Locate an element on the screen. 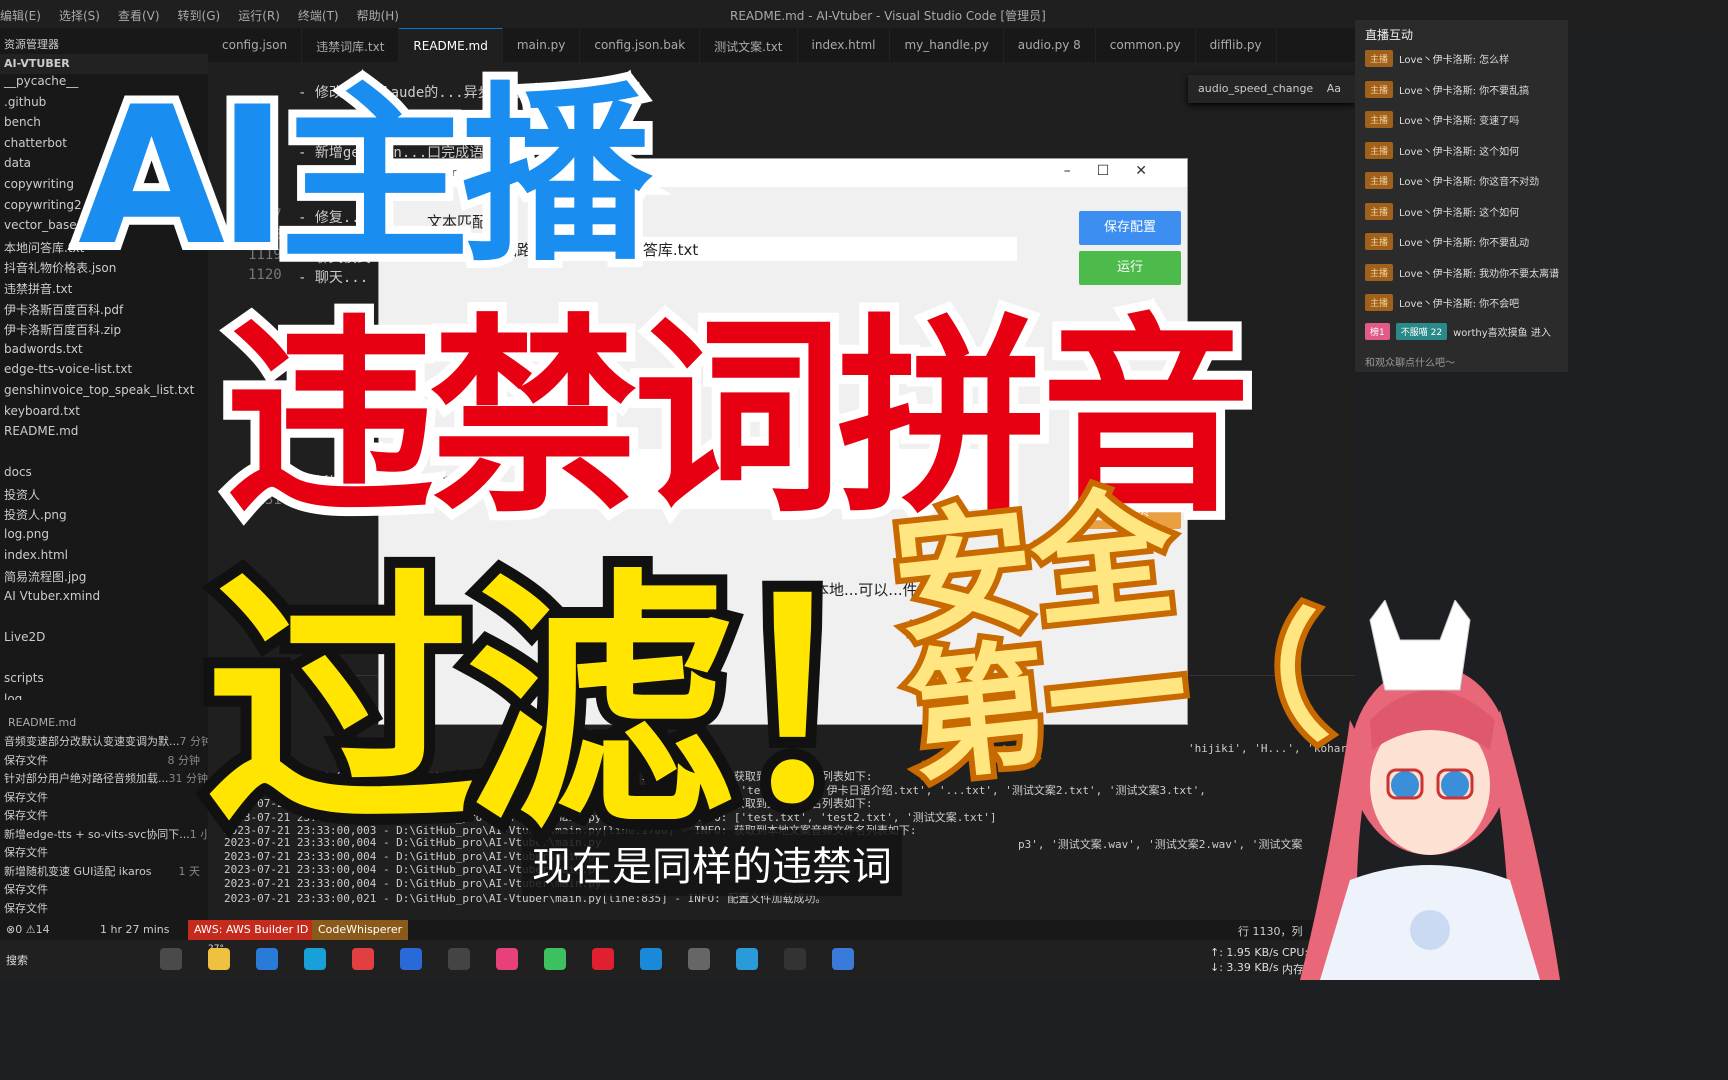  file-tree-item: badwords.txt is located at coordinates (104, 352).